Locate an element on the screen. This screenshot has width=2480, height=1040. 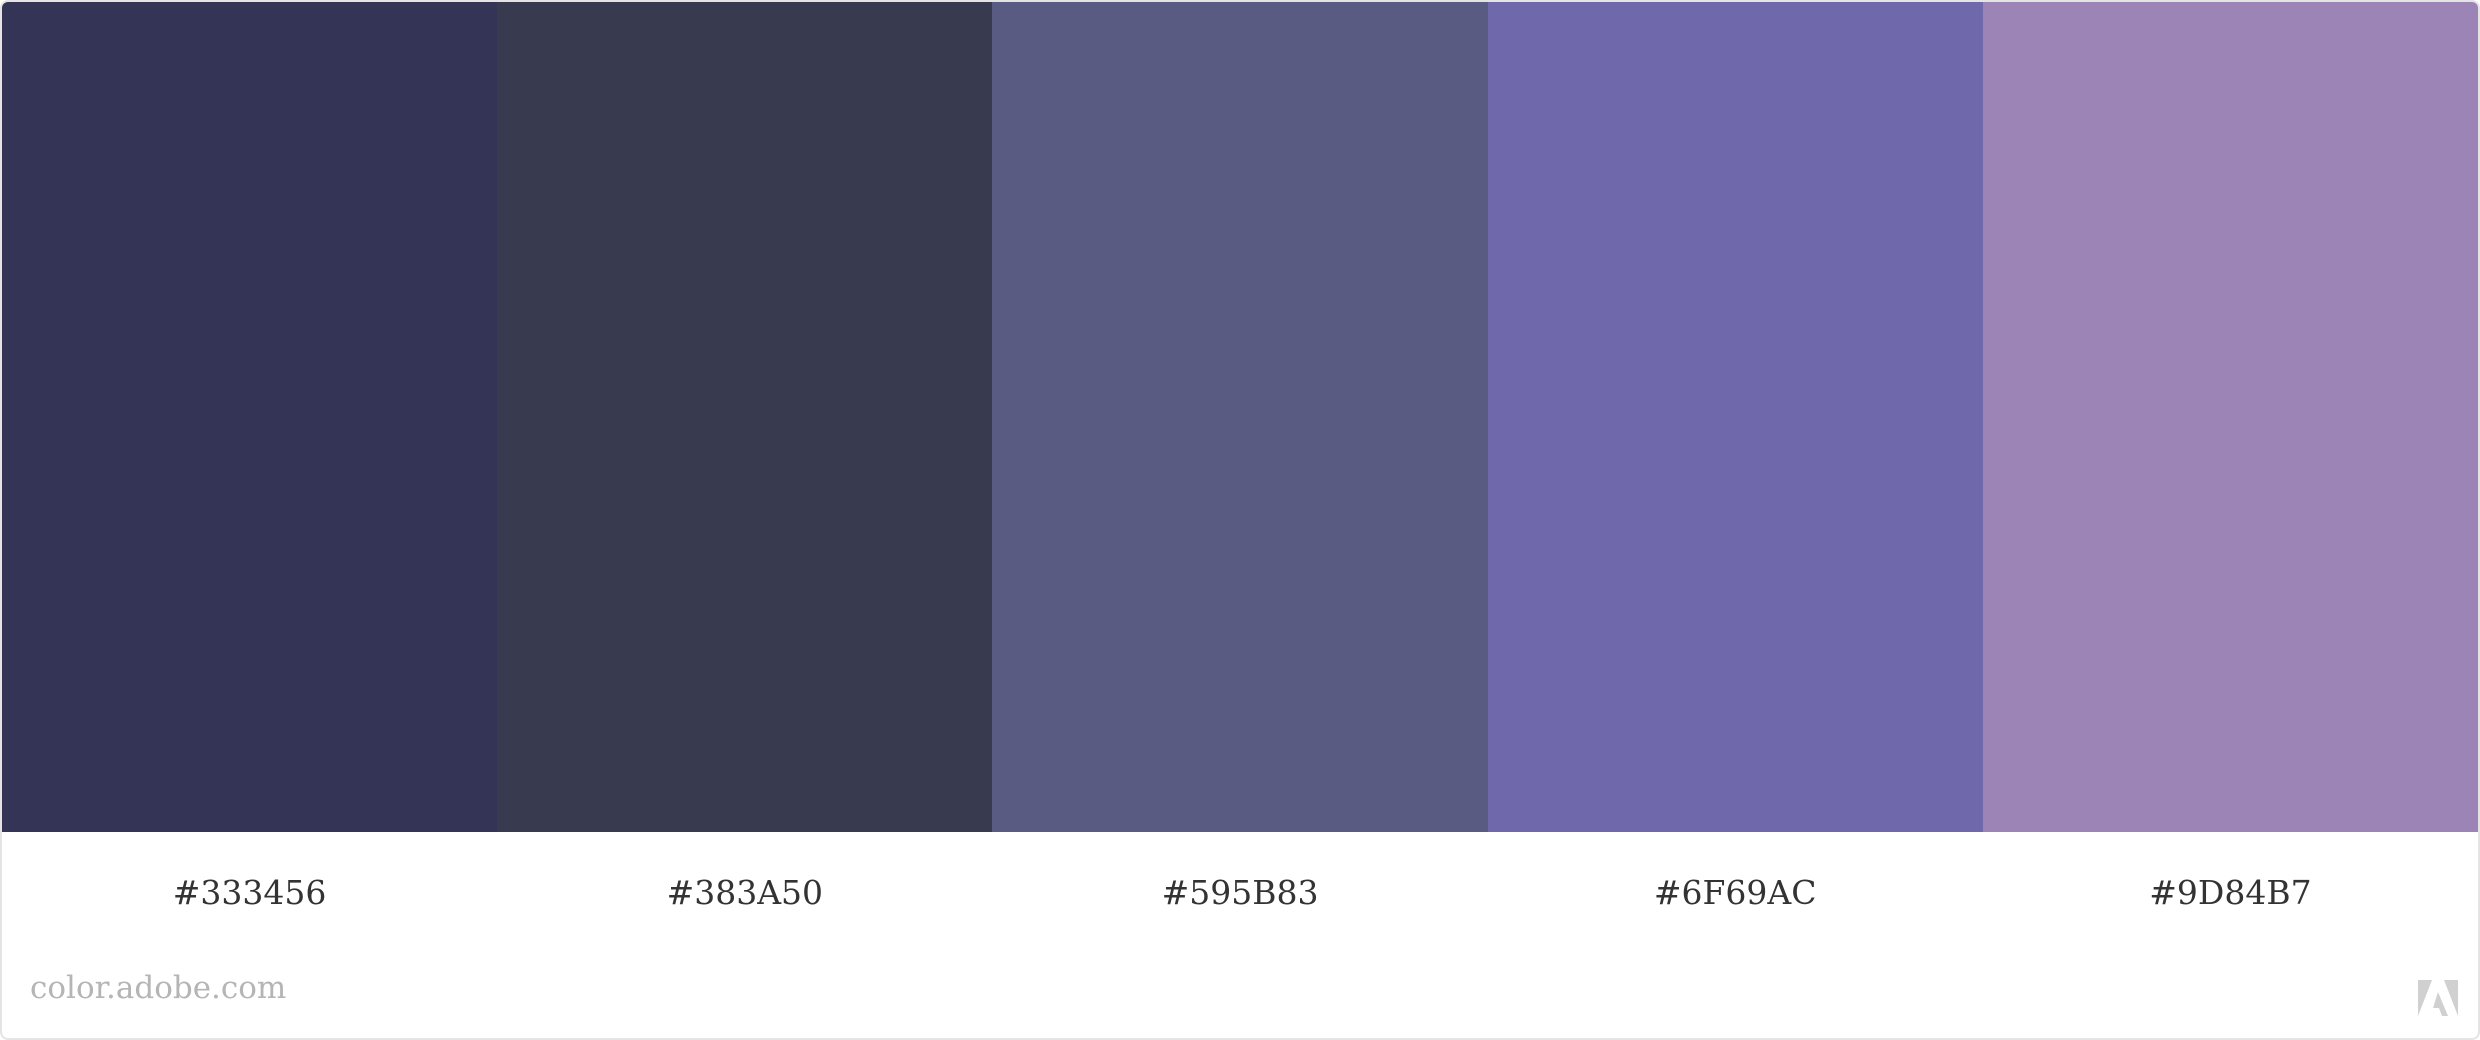
footer: color.adobe.com is located at coordinates (1240, 978).